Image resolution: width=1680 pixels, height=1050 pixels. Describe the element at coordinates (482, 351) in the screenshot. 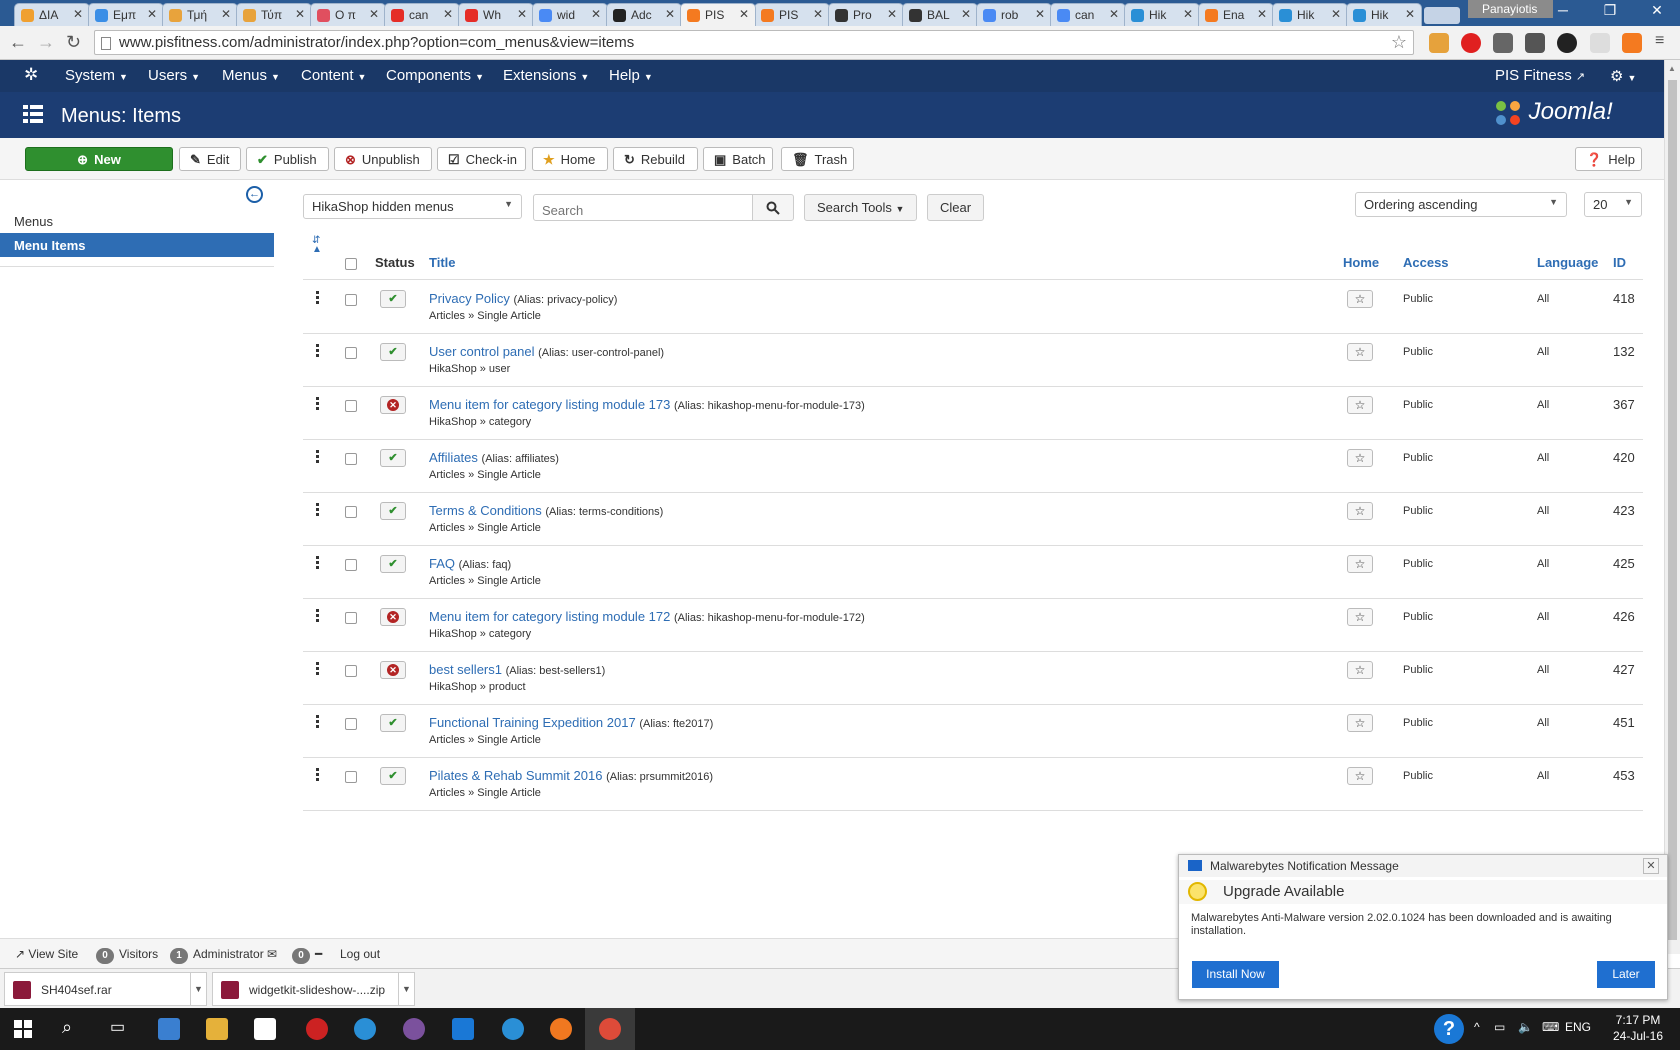

I see `item-title-link: User control panel` at that location.